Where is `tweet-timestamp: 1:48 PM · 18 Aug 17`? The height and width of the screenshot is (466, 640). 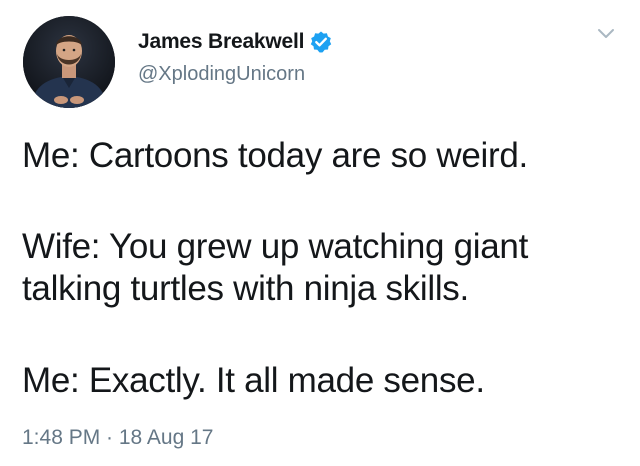
tweet-timestamp: 1:48 PM · 18 Aug 17 is located at coordinates (117, 438).